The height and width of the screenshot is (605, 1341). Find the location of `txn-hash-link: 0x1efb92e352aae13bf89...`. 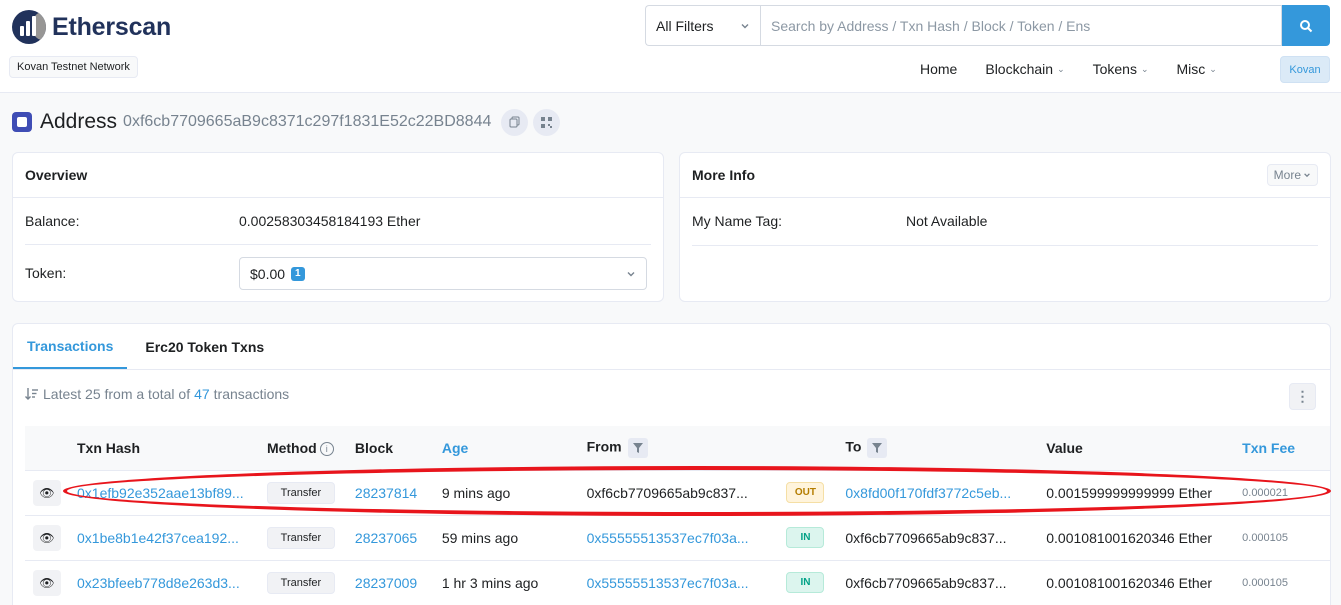

txn-hash-link: 0x1efb92e352aae13bf89... is located at coordinates (164, 492).